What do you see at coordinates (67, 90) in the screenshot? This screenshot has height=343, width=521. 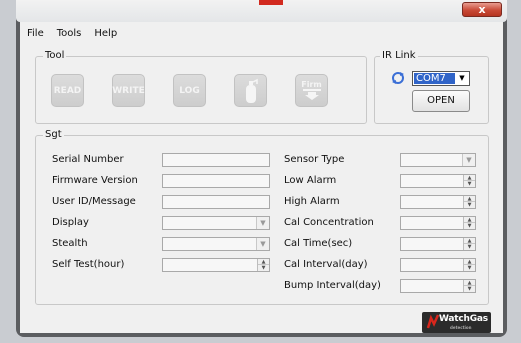 I see `read-button: READ` at bounding box center [67, 90].